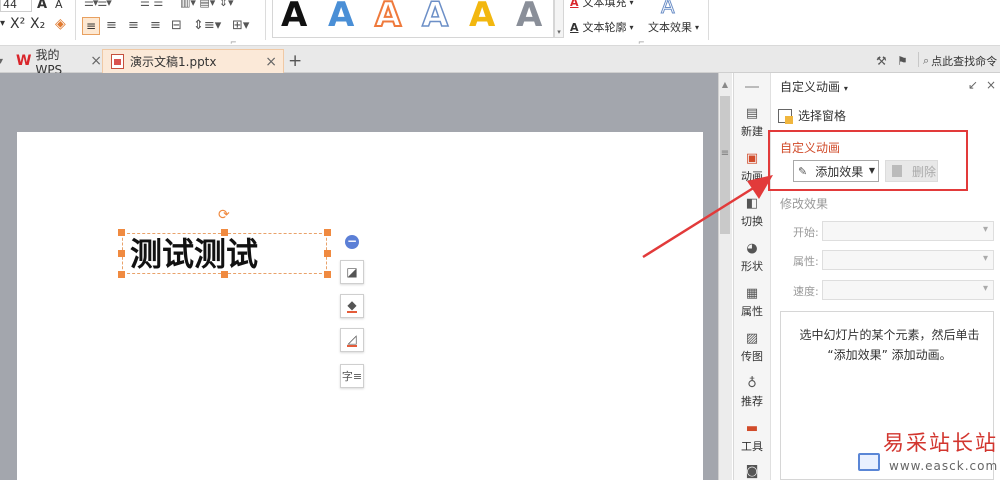 The image size is (1000, 480). What do you see at coordinates (822, 116) in the screenshot?
I see `selection-pane-label: 选择窗格` at bounding box center [822, 116].